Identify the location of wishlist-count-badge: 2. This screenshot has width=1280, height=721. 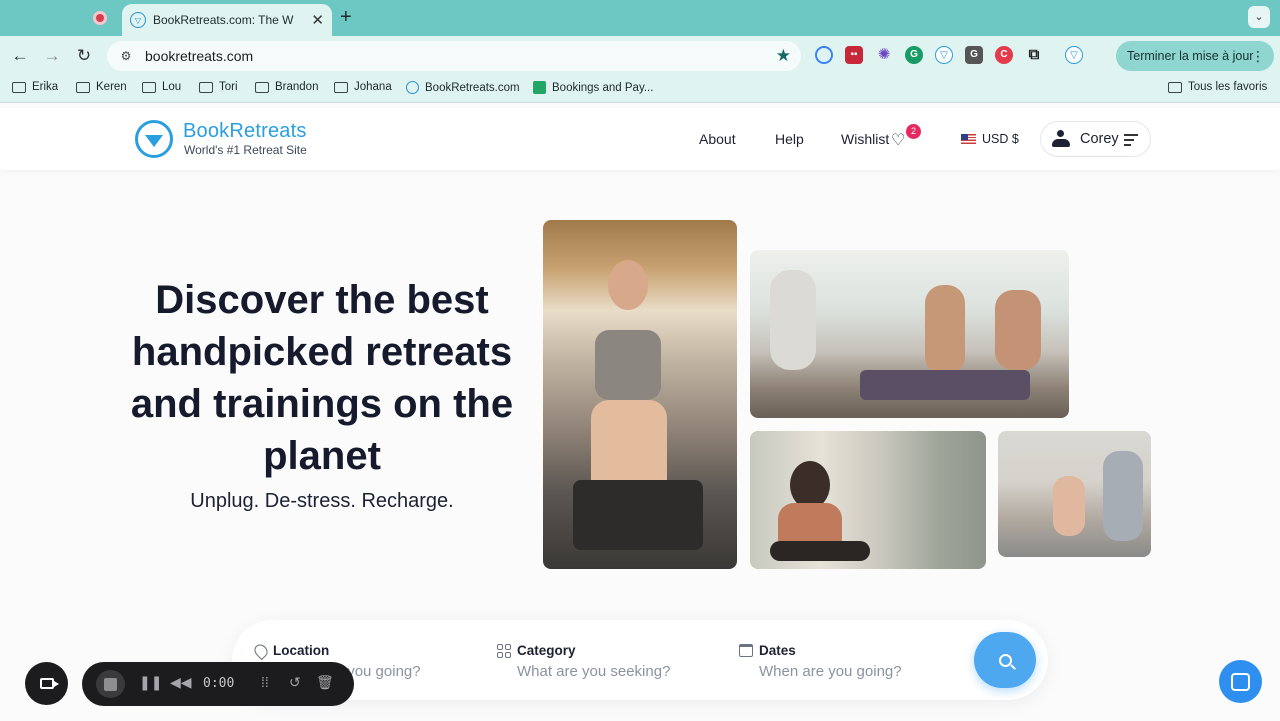
(913, 131).